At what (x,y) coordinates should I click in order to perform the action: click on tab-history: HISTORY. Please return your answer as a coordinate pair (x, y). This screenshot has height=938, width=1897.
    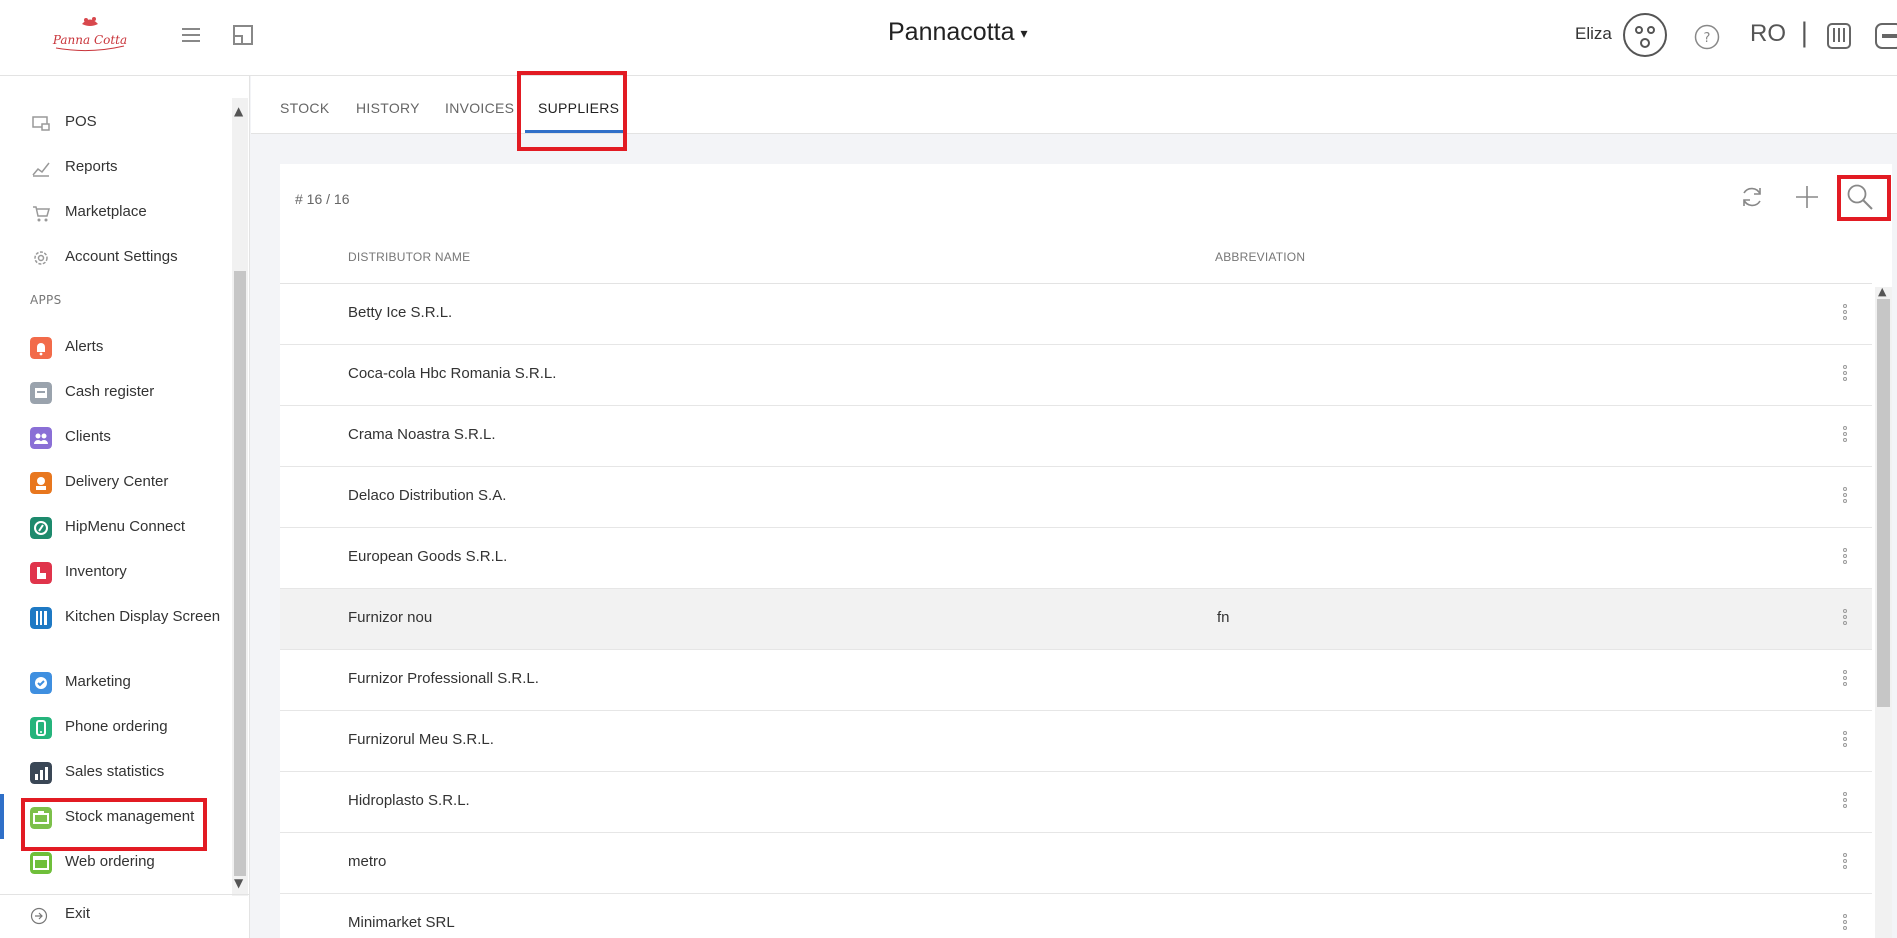
    Looking at the image, I should click on (388, 108).